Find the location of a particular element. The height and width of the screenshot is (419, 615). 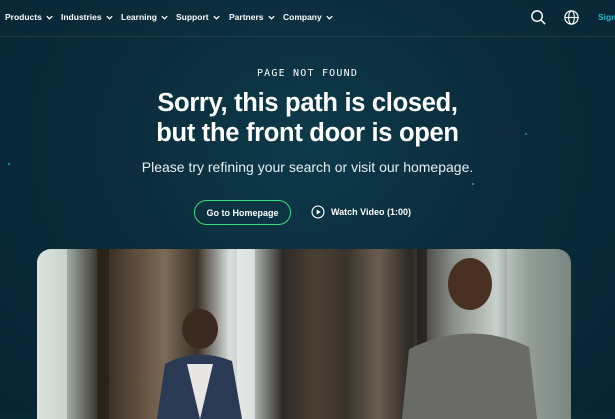

headline-line-1: Sorry, this path is closed, is located at coordinates (307, 103).